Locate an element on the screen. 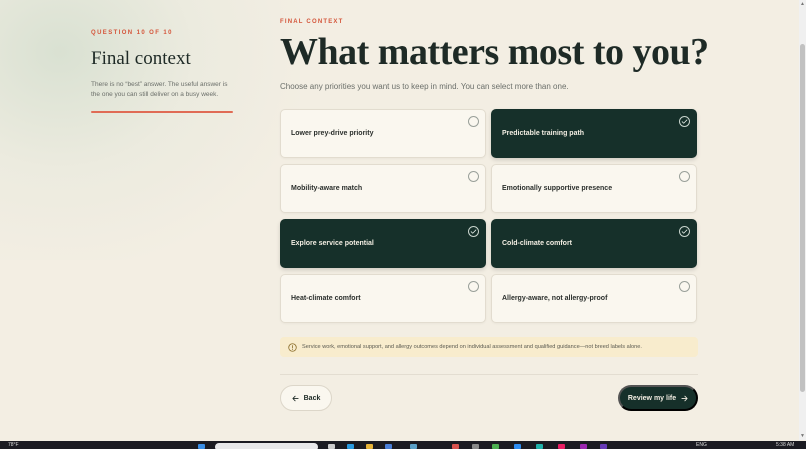 The image size is (806, 449). info-icon is located at coordinates (292, 347).